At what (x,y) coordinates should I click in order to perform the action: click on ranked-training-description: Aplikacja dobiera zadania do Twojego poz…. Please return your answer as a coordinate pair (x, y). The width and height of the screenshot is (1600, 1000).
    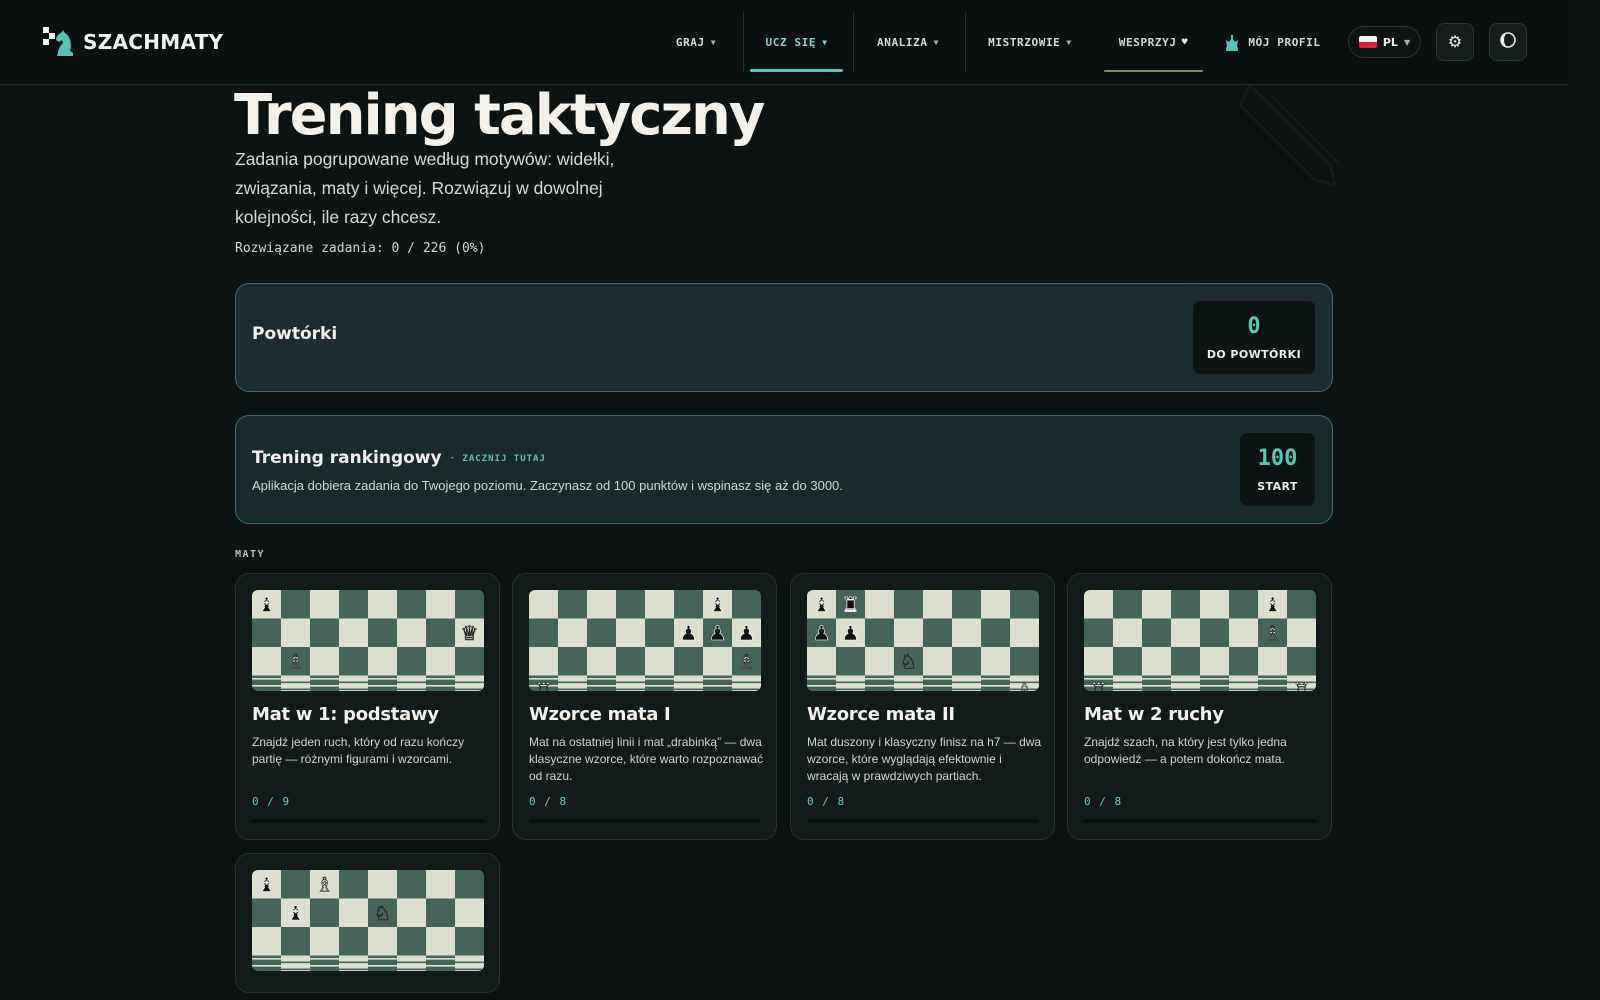
    Looking at the image, I should click on (547, 485).